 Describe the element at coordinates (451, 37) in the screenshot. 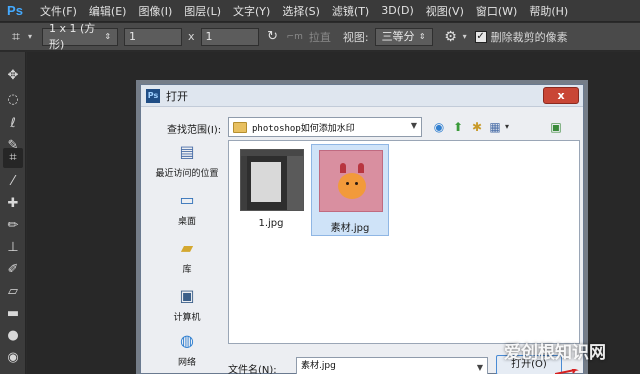

I see `gear-icon: ⚙` at that location.